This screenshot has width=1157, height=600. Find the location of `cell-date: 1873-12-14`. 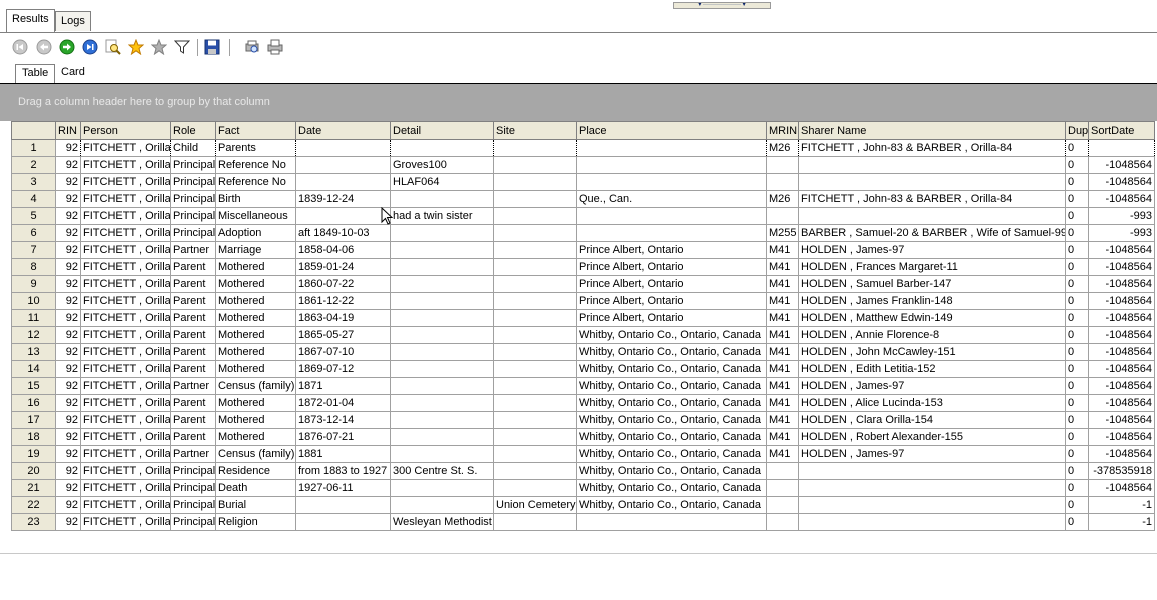

cell-date: 1873-12-14 is located at coordinates (343, 420).